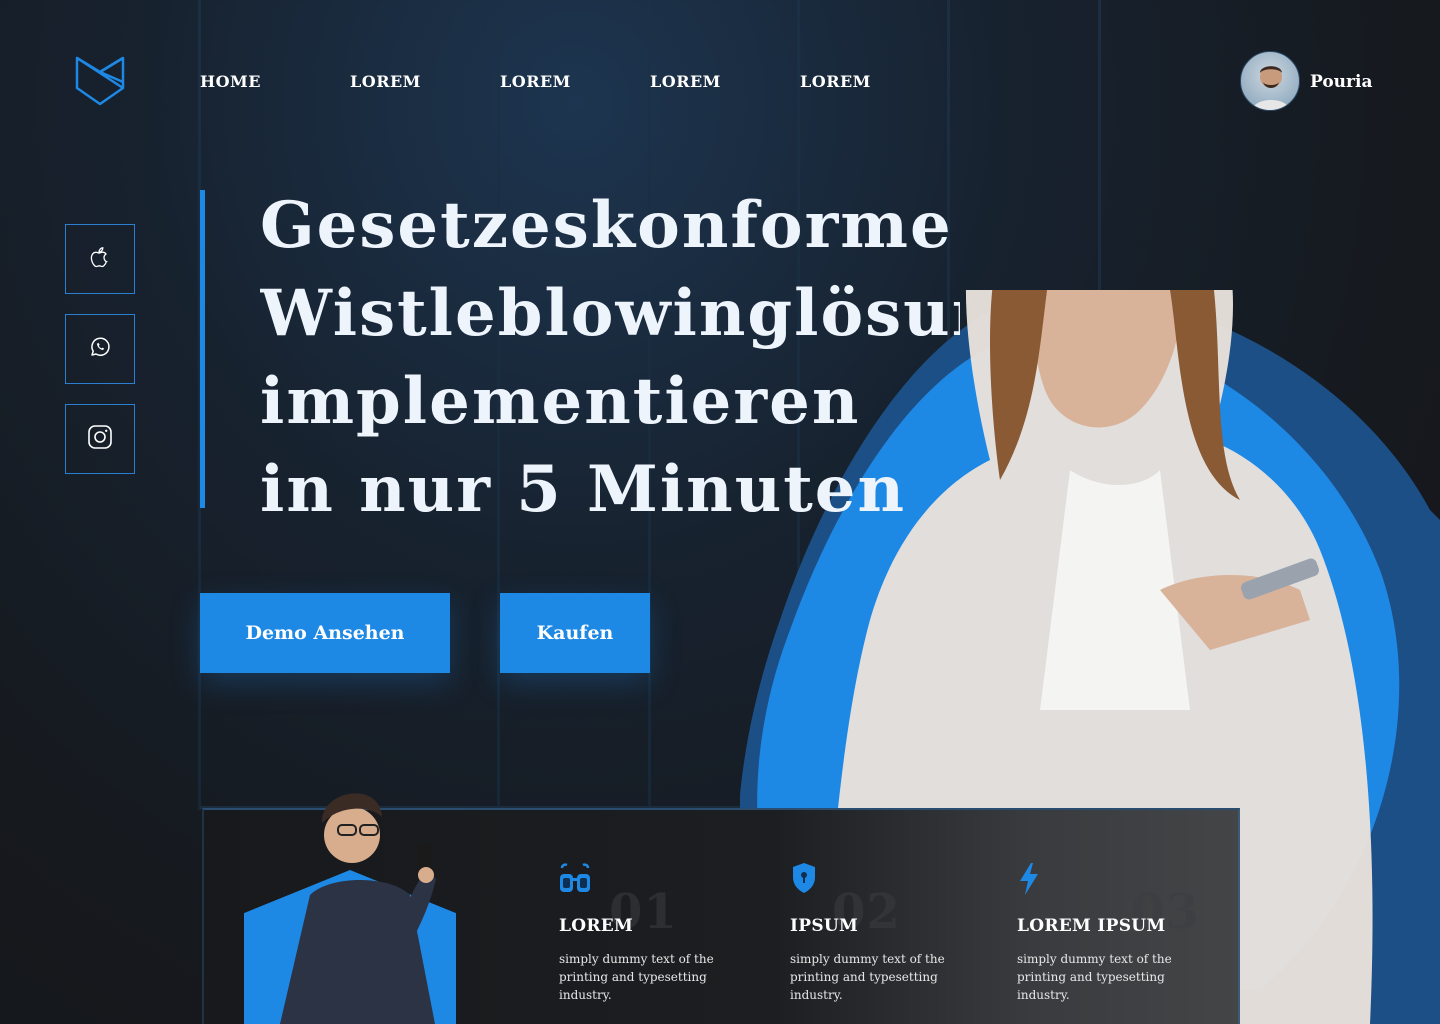 This screenshot has width=1440, height=1024. I want to click on hero-accent-bar, so click(202, 349).